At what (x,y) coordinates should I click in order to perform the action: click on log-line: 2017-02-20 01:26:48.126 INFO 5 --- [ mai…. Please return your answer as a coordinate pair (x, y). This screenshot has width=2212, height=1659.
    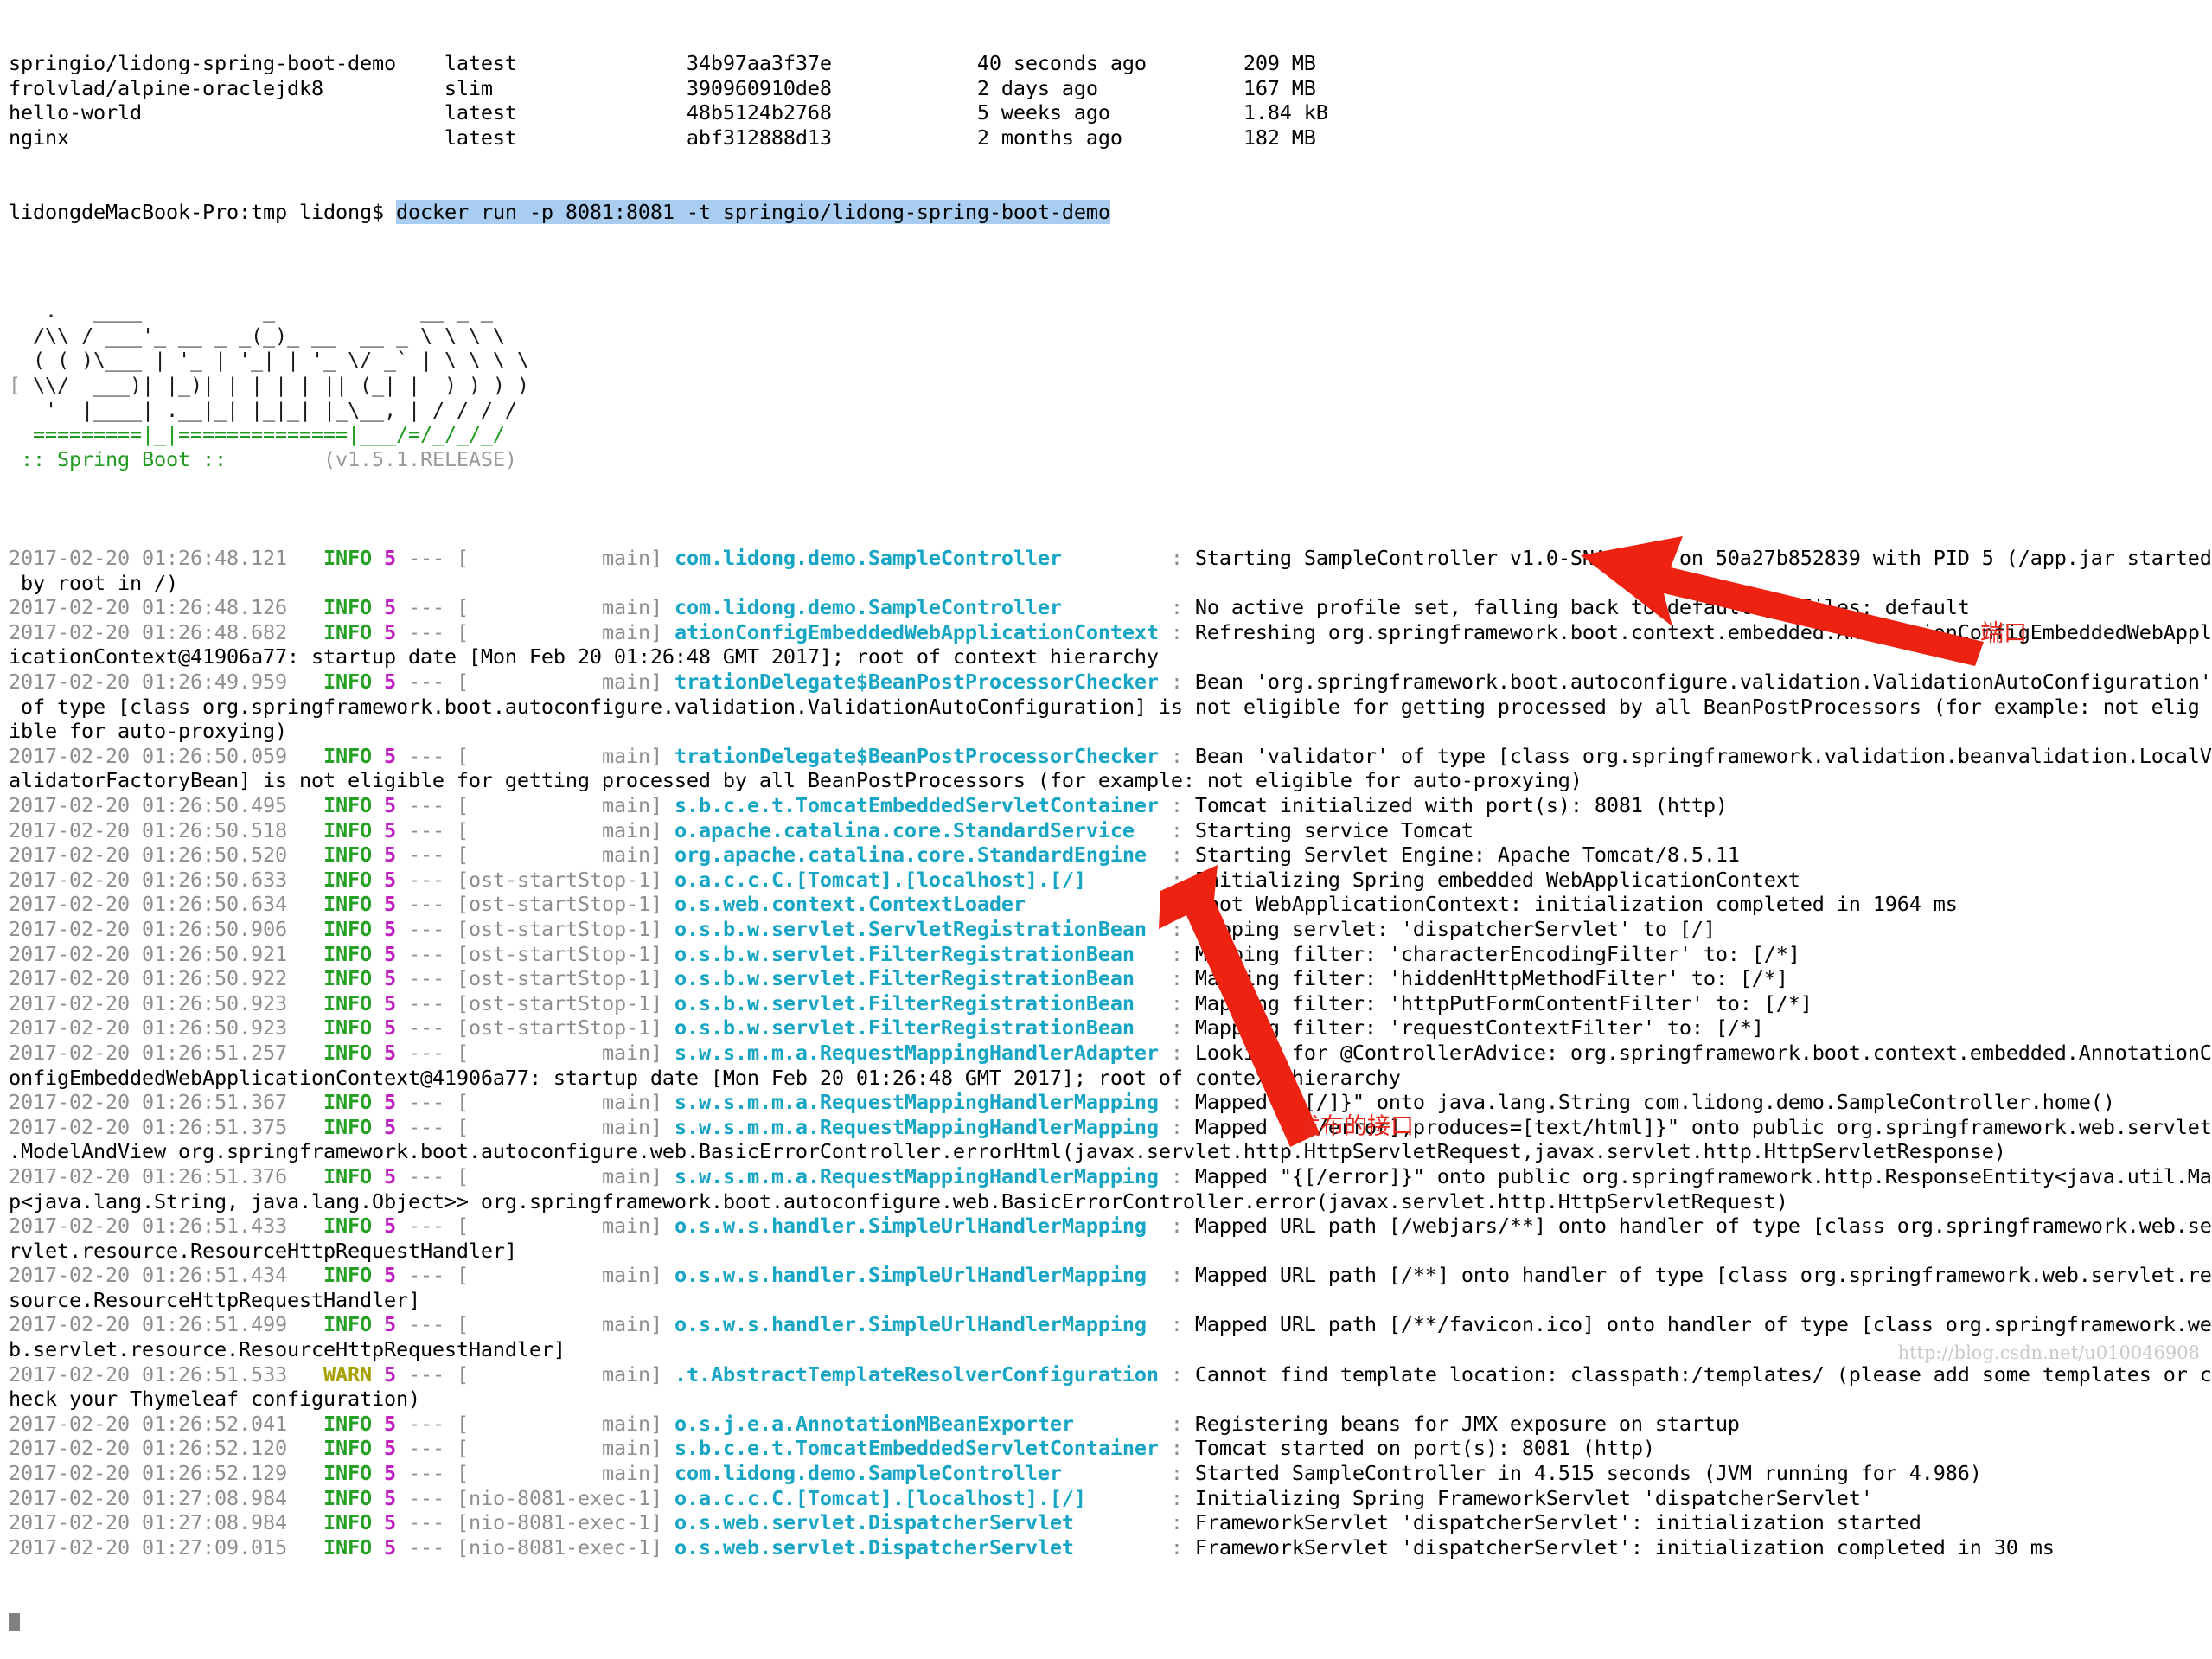
    Looking at the image, I should click on (989, 607).